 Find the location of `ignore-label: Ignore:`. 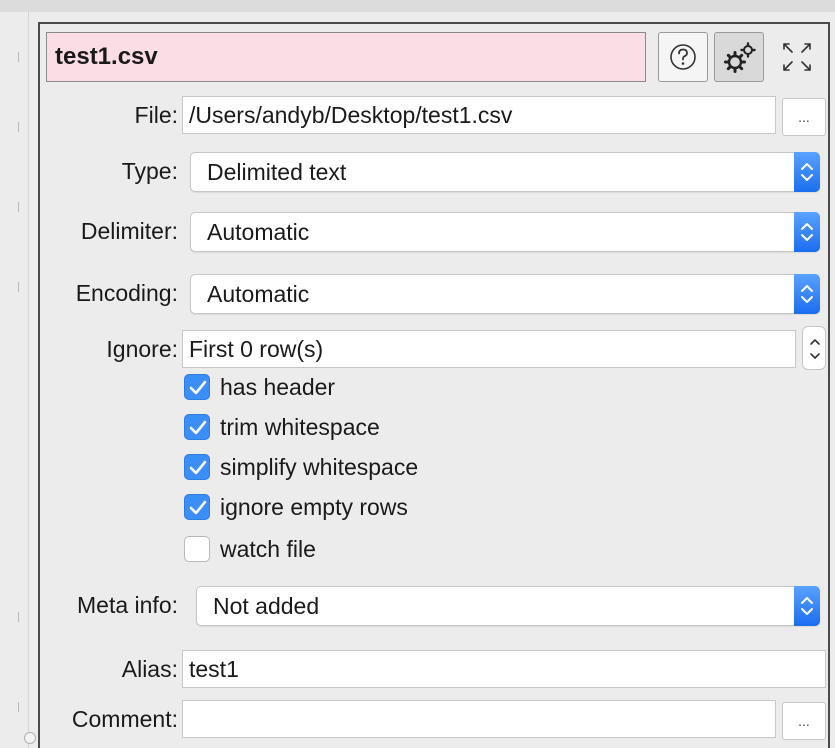

ignore-label: Ignore: is located at coordinates (142, 349).